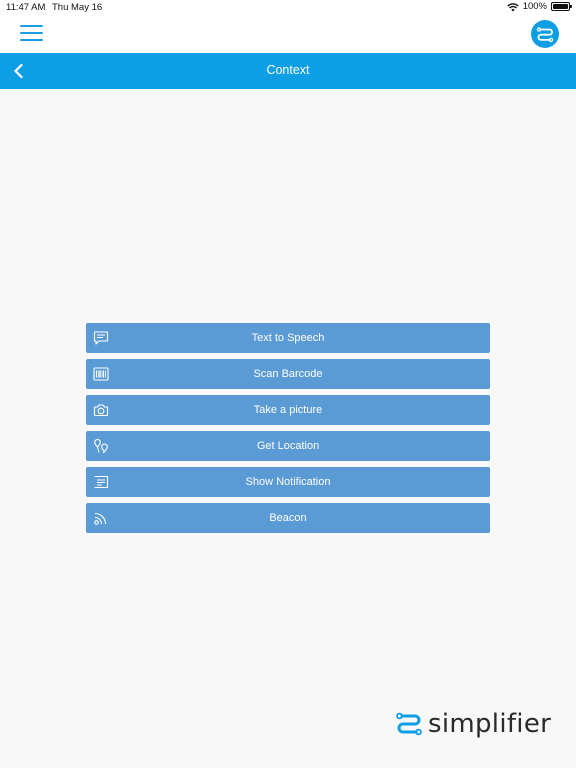  I want to click on action-label: Show Notification, so click(288, 482).